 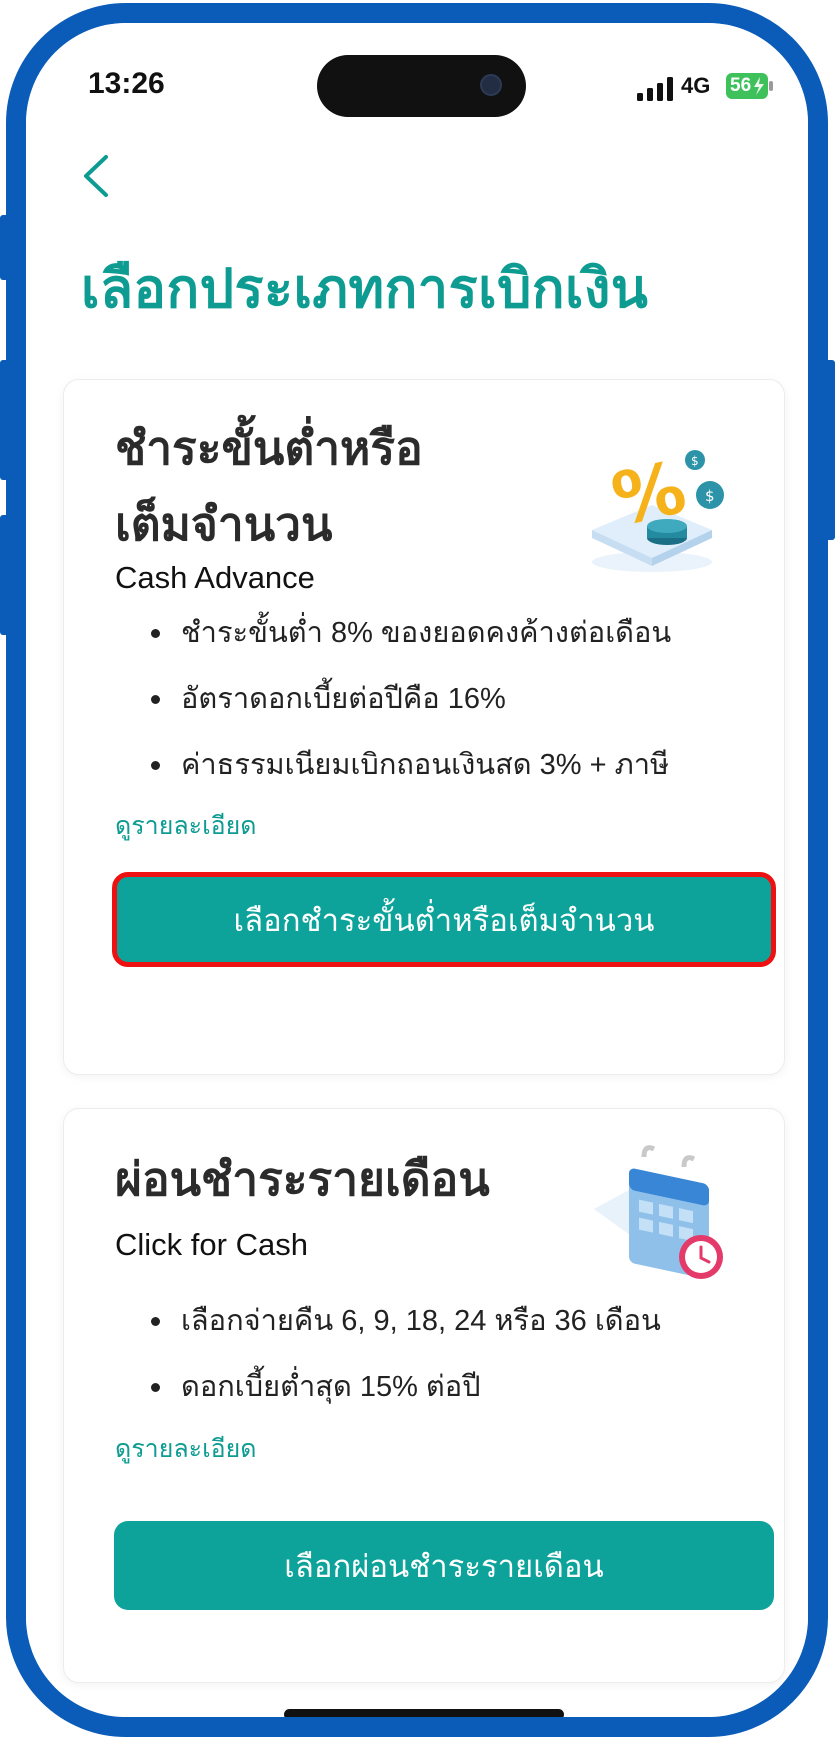 I want to click on signal-icon, so click(x=655, y=89).